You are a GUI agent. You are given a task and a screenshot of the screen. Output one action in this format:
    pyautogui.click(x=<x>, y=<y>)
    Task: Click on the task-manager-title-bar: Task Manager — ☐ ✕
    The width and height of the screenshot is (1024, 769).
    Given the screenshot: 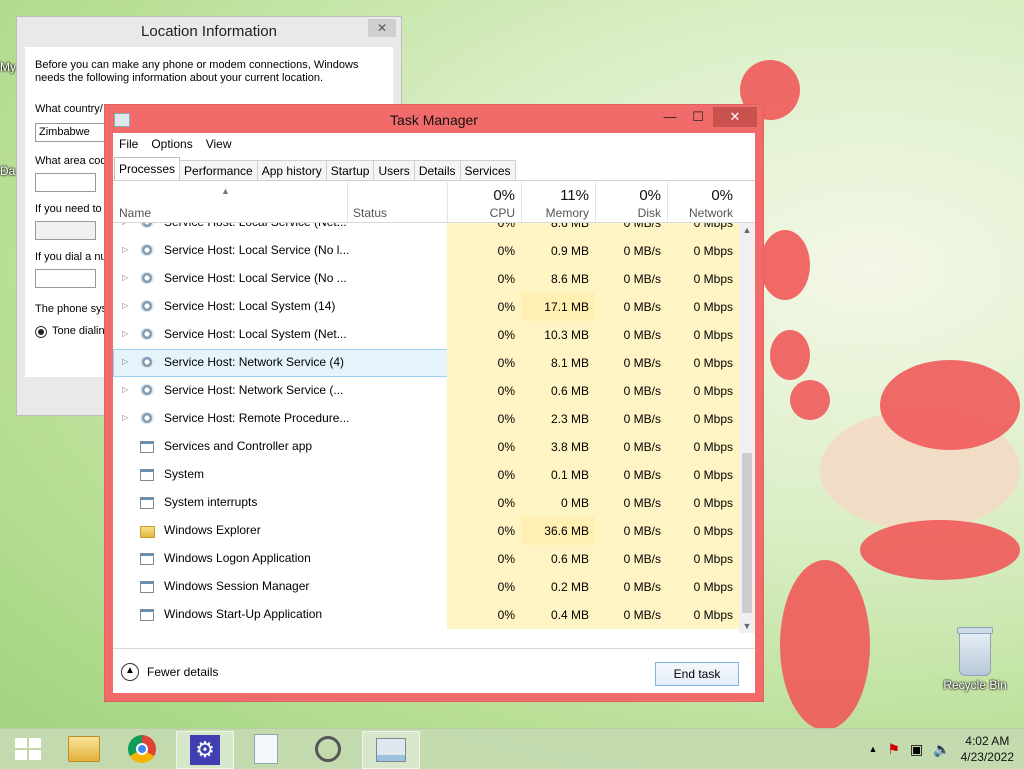 What is the action you would take?
    pyautogui.click(x=434, y=119)
    